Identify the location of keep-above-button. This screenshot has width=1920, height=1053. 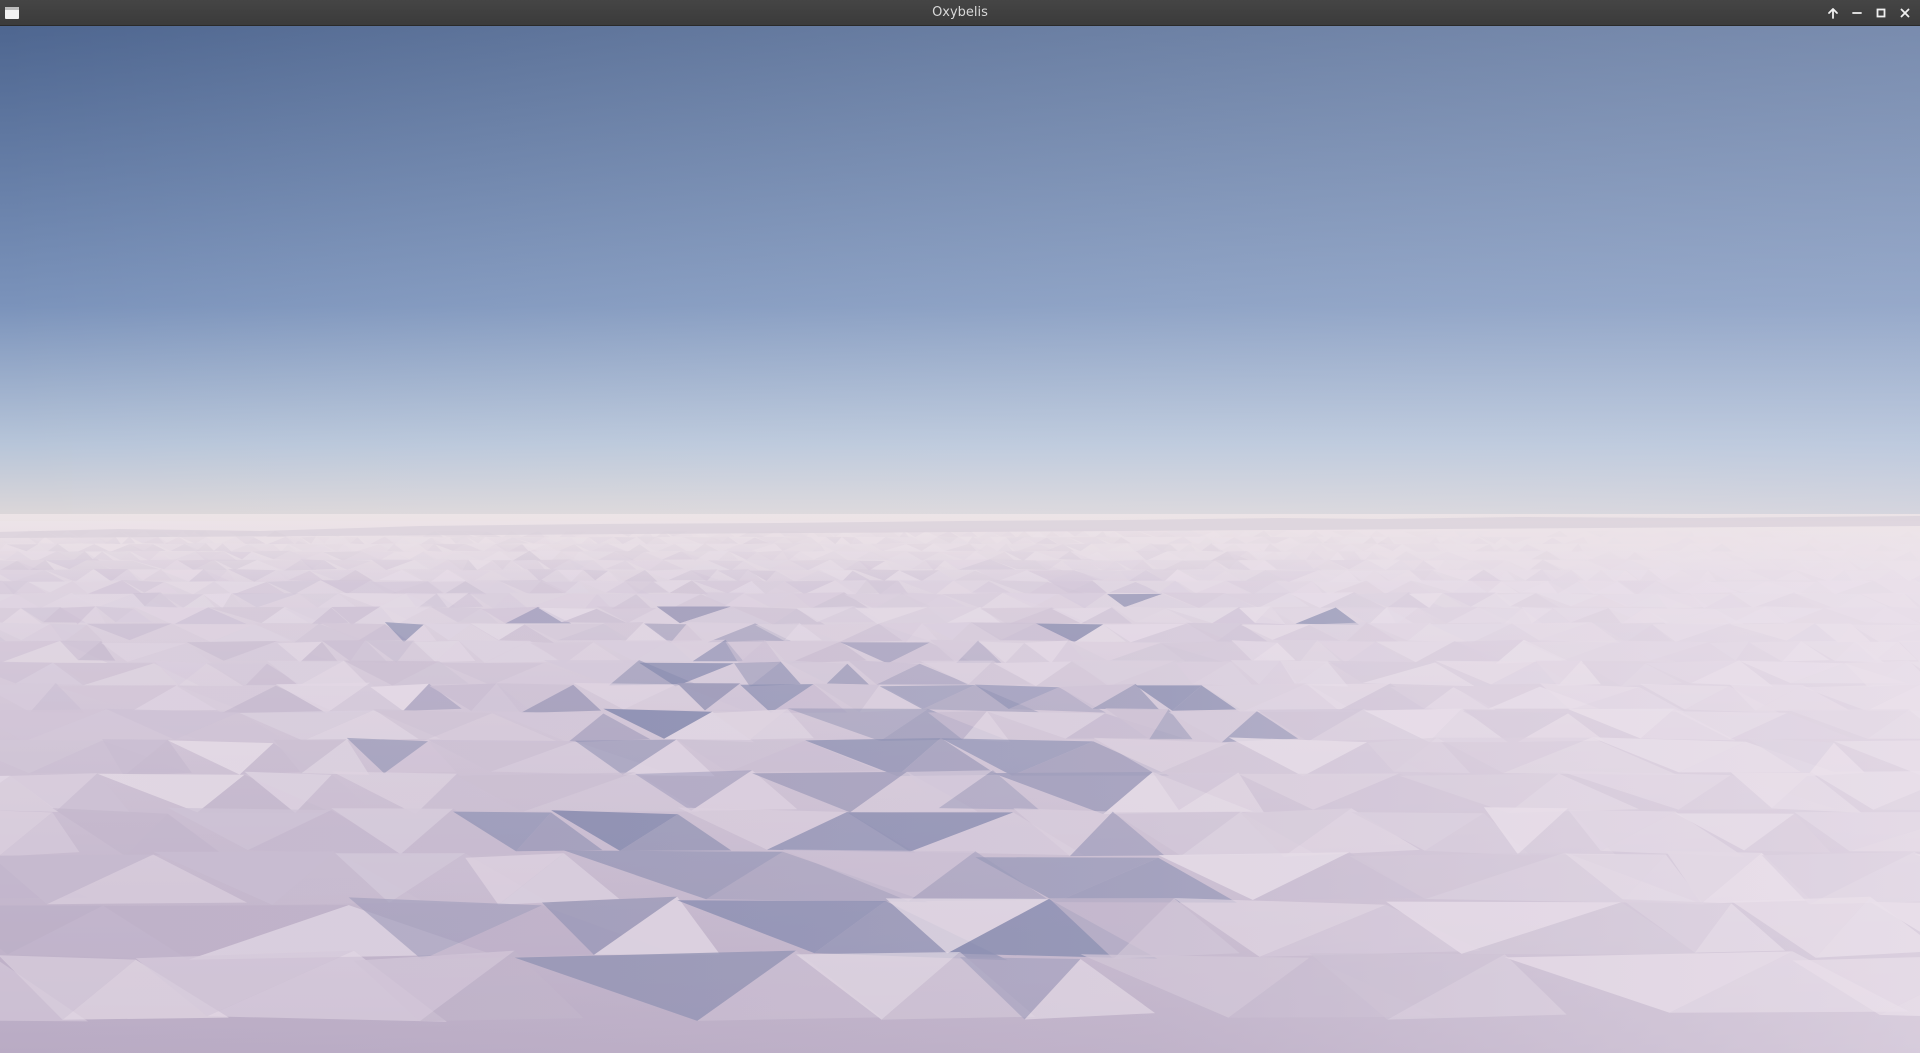
(1833, 13).